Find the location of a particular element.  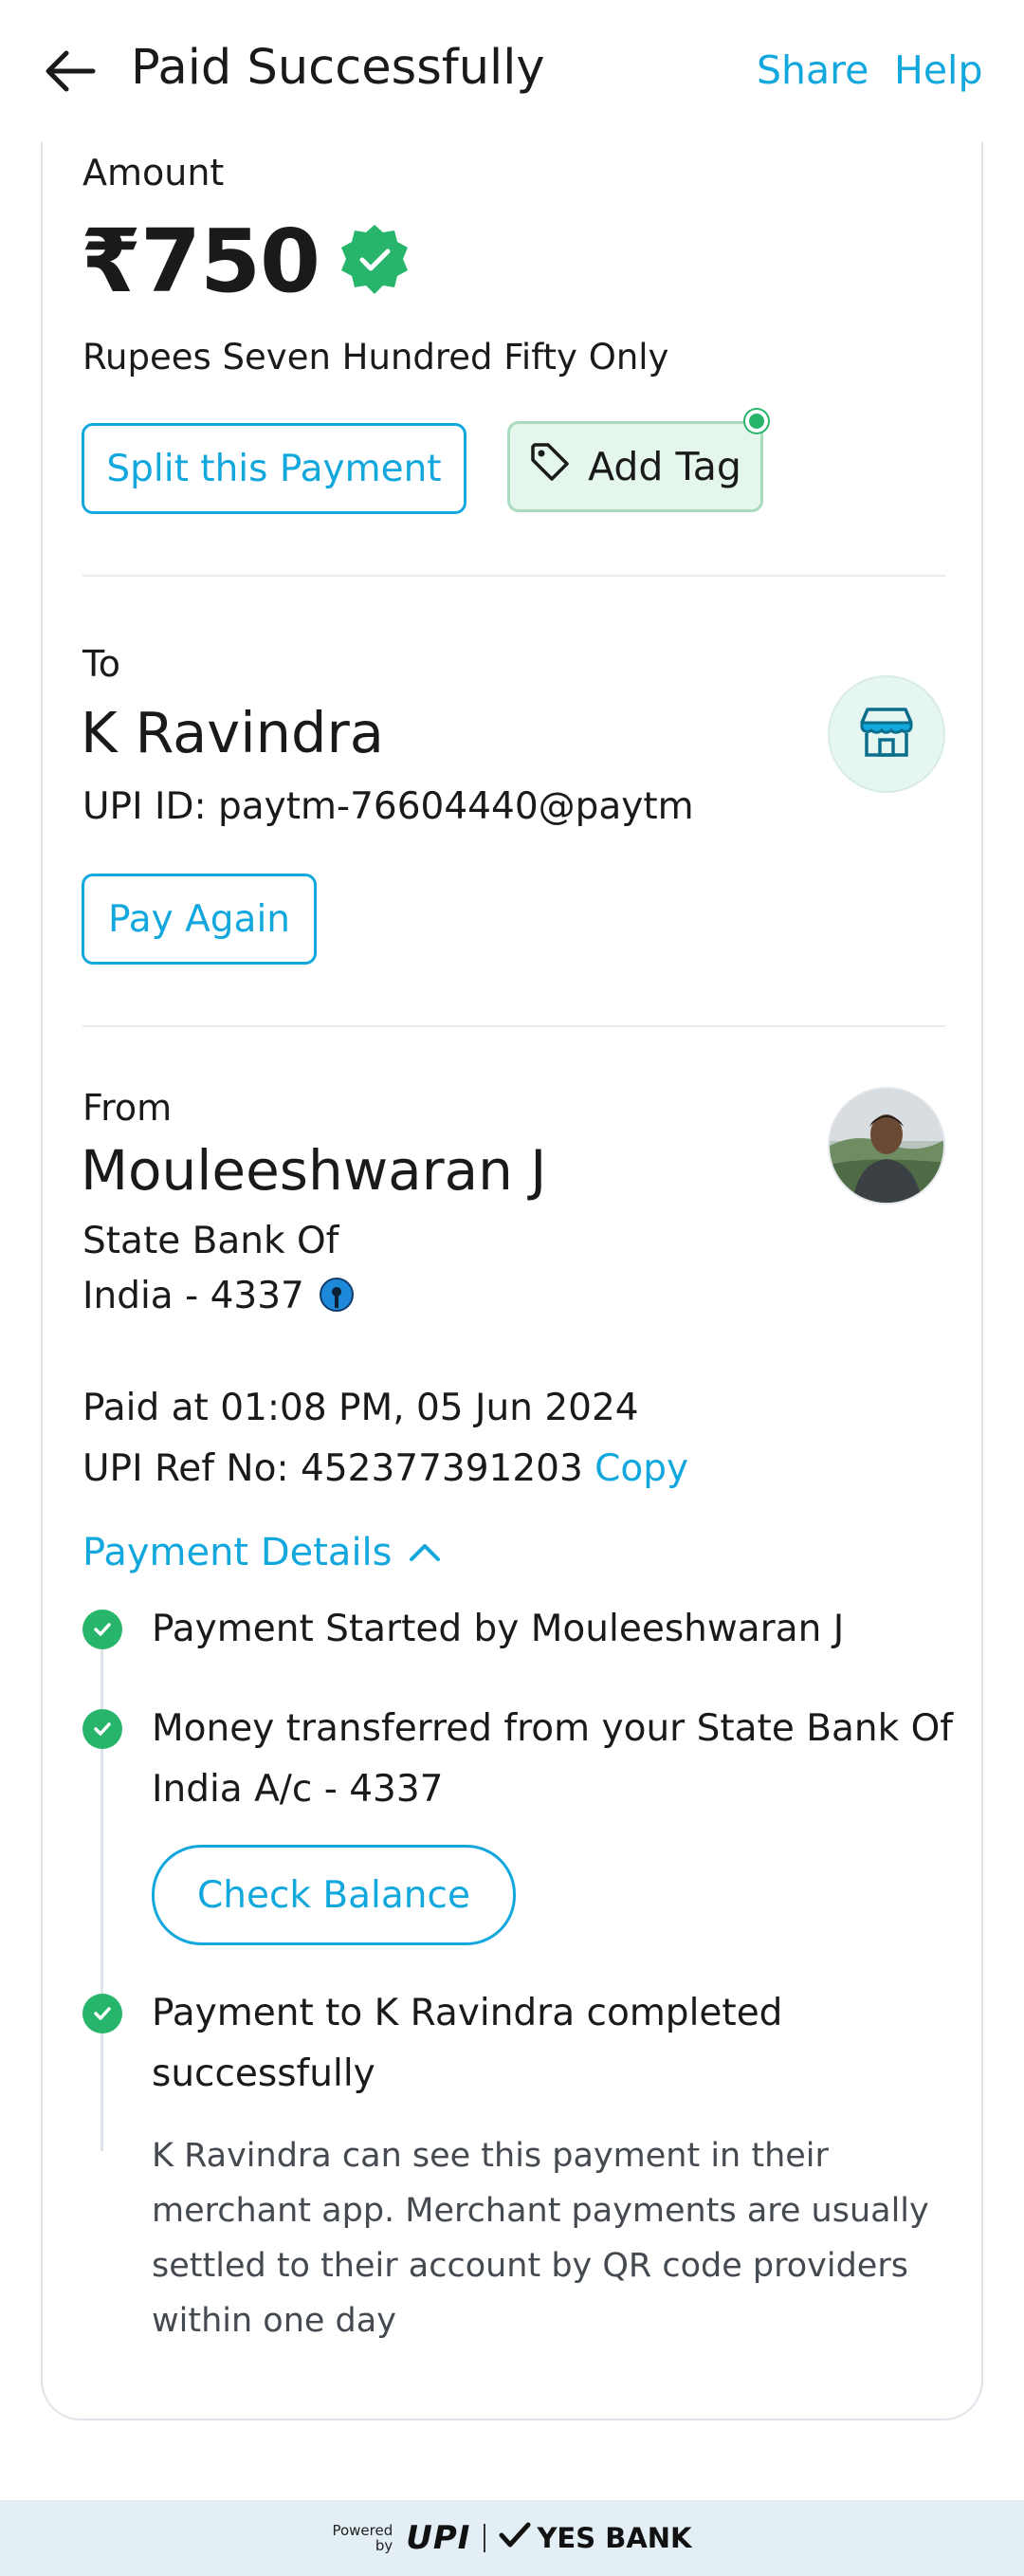

yes-bank-tick-icon is located at coordinates (515, 2538).